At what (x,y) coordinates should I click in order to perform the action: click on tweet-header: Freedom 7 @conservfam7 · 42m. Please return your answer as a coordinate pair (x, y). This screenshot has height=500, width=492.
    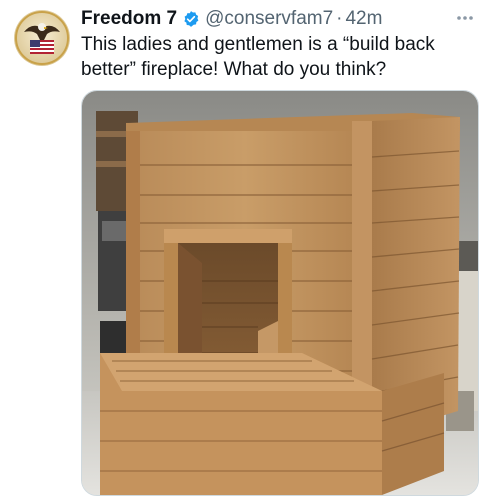
    Looking at the image, I should click on (231, 19).